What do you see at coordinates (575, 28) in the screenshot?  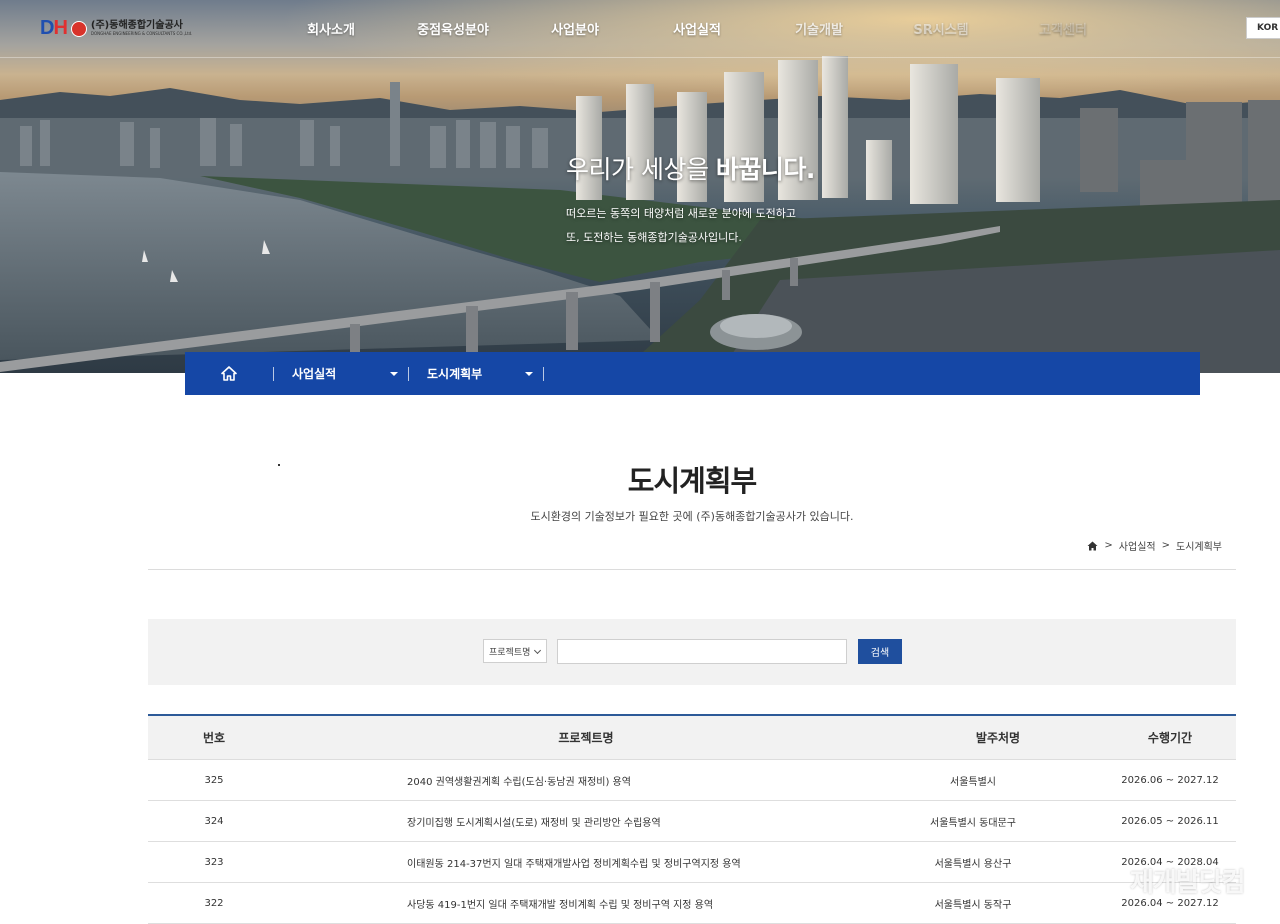 I see `nav-item-business: 사업분야` at bounding box center [575, 28].